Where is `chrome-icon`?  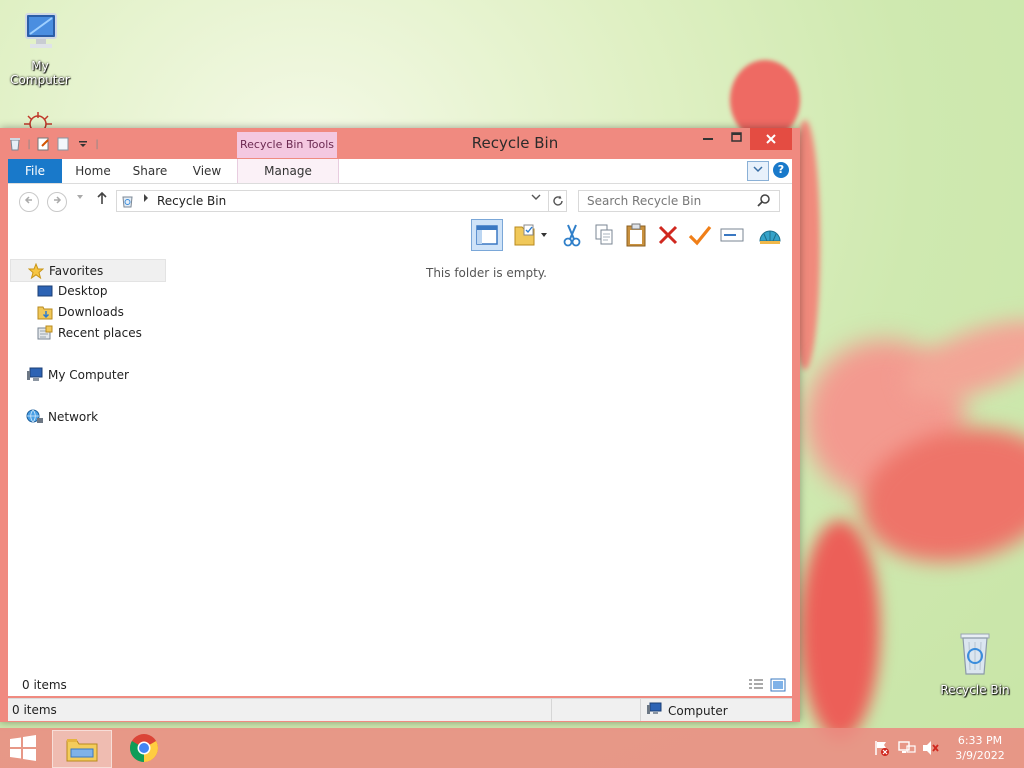 chrome-icon is located at coordinates (144, 748).